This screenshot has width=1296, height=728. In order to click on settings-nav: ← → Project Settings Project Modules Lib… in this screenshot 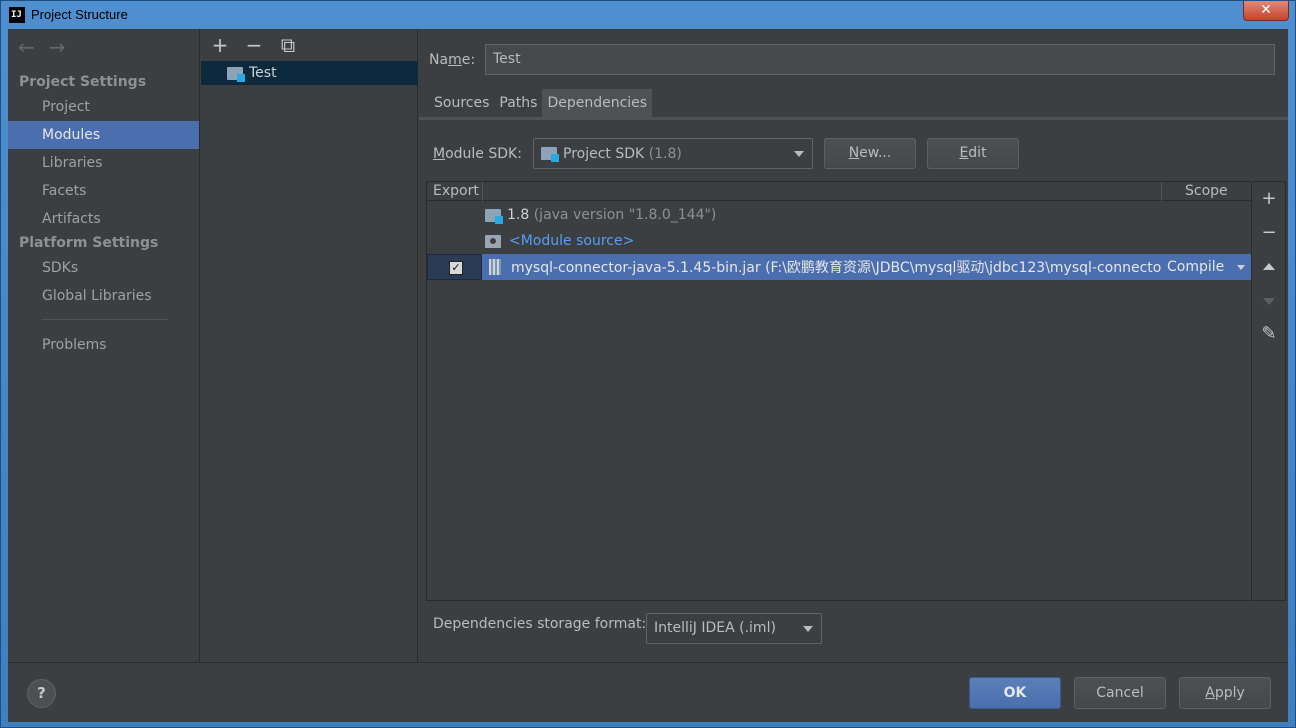, I will do `click(104, 345)`.